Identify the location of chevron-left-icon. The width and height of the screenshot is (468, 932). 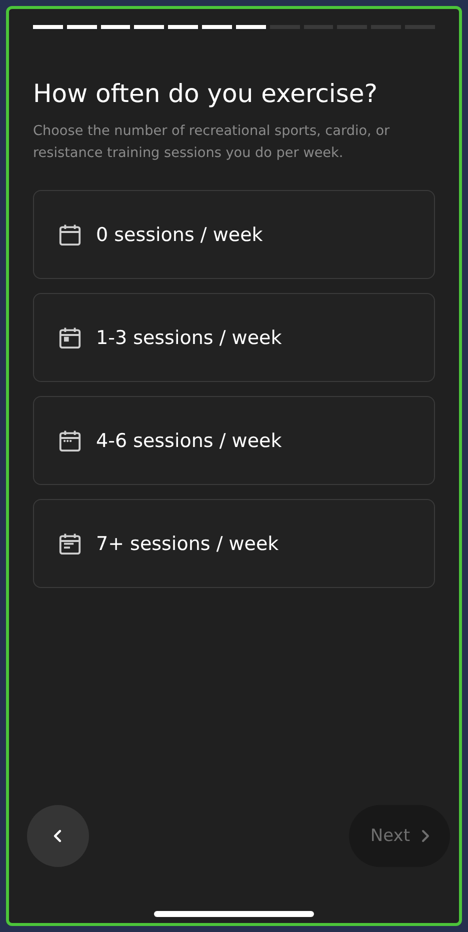
(58, 836).